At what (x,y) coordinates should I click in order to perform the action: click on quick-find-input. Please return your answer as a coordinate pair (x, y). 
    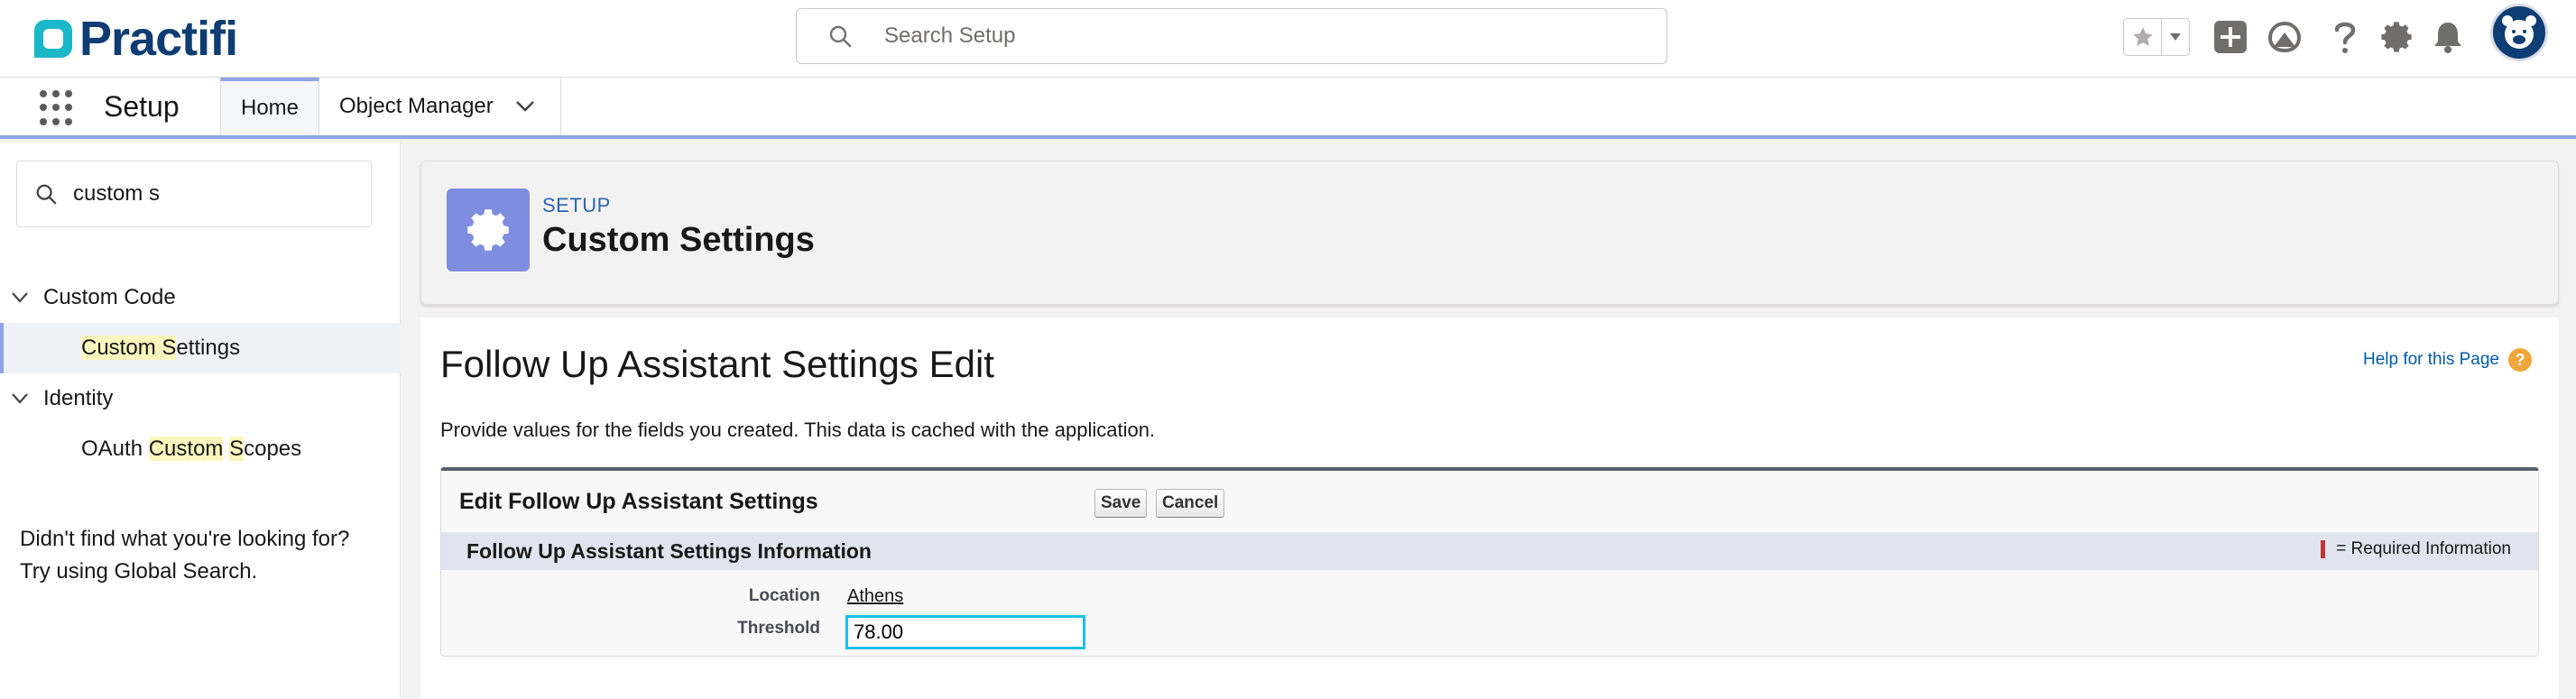
    Looking at the image, I should click on (217, 194).